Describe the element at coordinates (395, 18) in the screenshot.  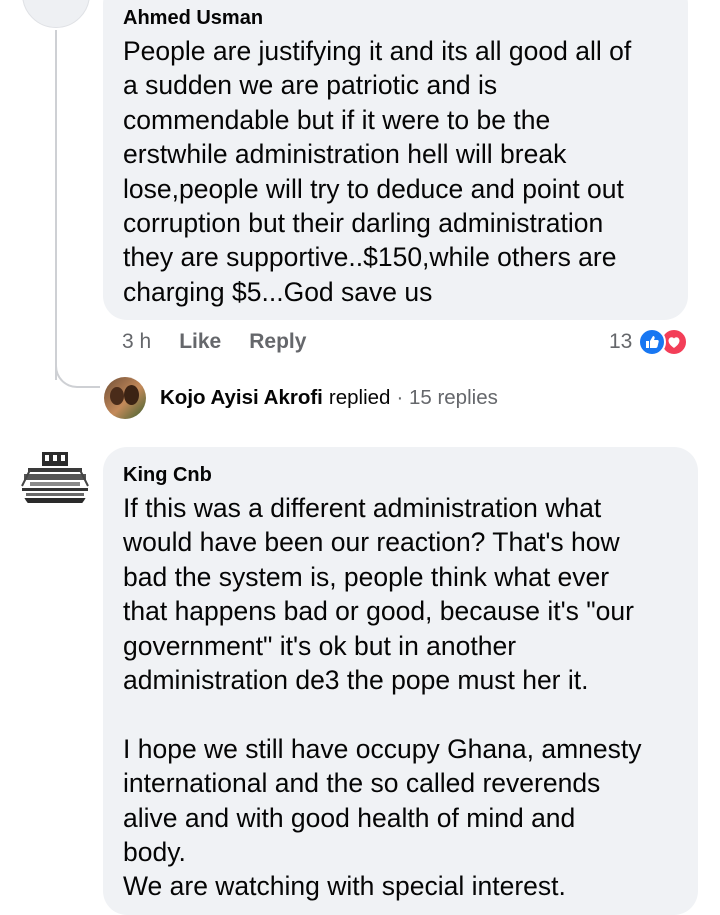
I see `comment-author: Ahmed Usman` at that location.